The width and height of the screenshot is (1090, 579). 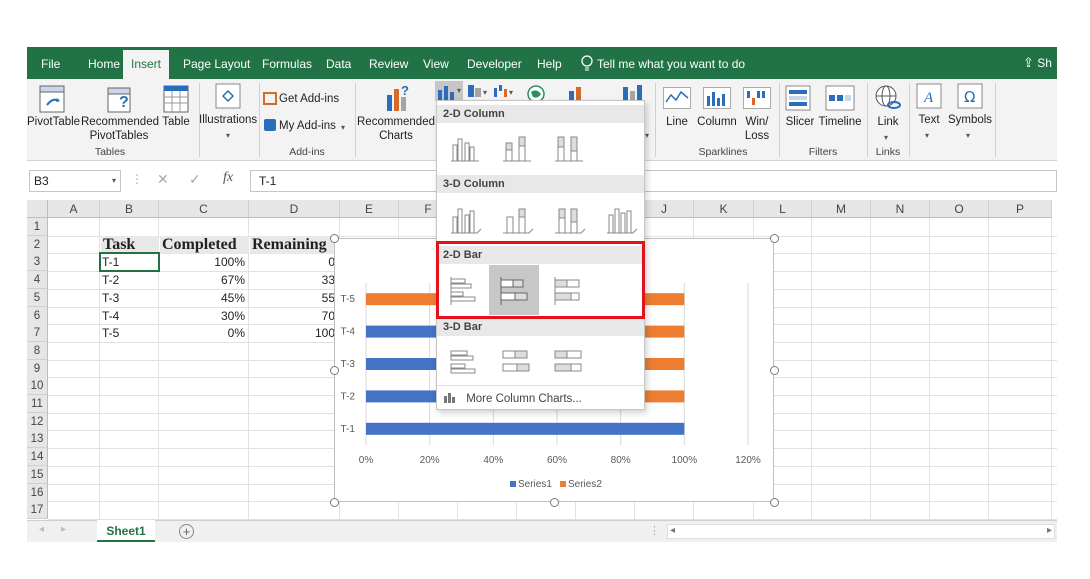 What do you see at coordinates (388, 63) in the screenshot?
I see `tab-review: Review` at bounding box center [388, 63].